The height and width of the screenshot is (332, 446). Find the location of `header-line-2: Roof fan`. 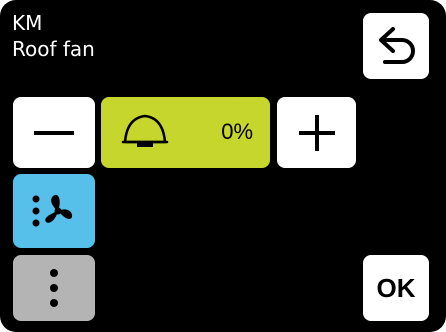

header-line-2: Roof fan is located at coordinates (53, 49).